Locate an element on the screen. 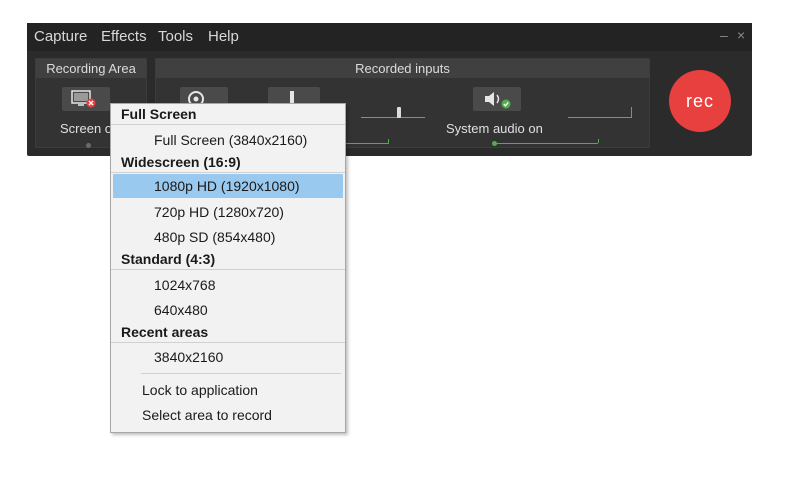  mic-level-meter is located at coordinates (393, 117).